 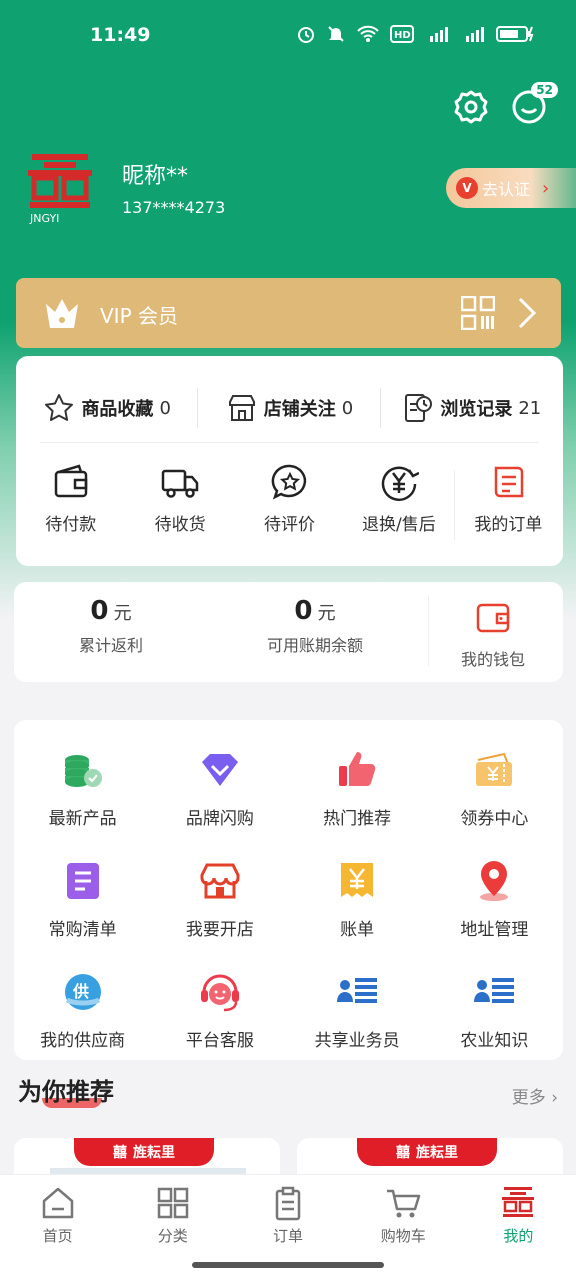 What do you see at coordinates (82, 881) in the screenshot?
I see `list-icon` at bounding box center [82, 881].